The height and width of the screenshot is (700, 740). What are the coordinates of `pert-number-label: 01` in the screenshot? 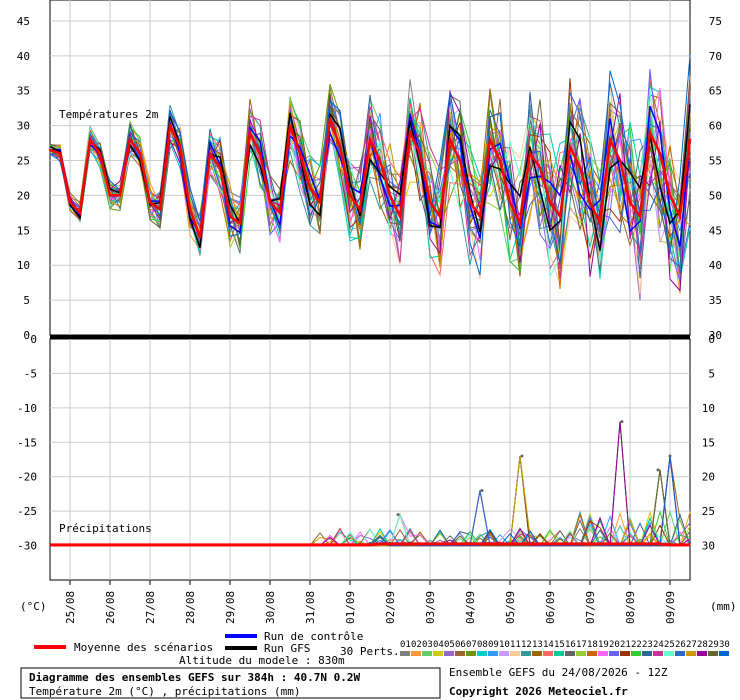 It's located at (405, 645).